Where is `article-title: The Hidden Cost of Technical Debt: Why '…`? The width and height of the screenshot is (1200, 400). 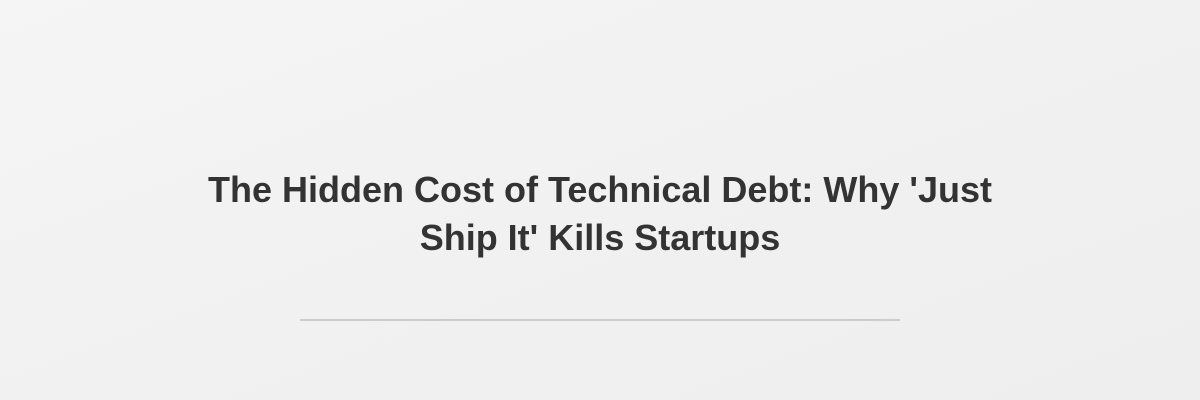
article-title: The Hidden Cost of Technical Debt: Why '… is located at coordinates (600, 213).